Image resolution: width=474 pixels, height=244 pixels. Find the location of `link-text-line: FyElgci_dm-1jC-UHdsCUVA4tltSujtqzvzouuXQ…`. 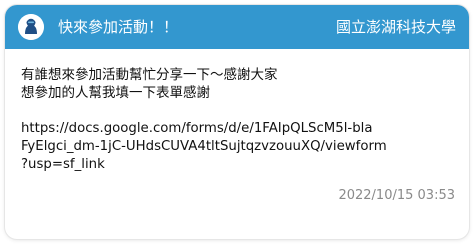

link-text-line: FyElgci_dm-1jC-UHdsCUVA4tltSujtqzvzouuXQ… is located at coordinates (241, 147).